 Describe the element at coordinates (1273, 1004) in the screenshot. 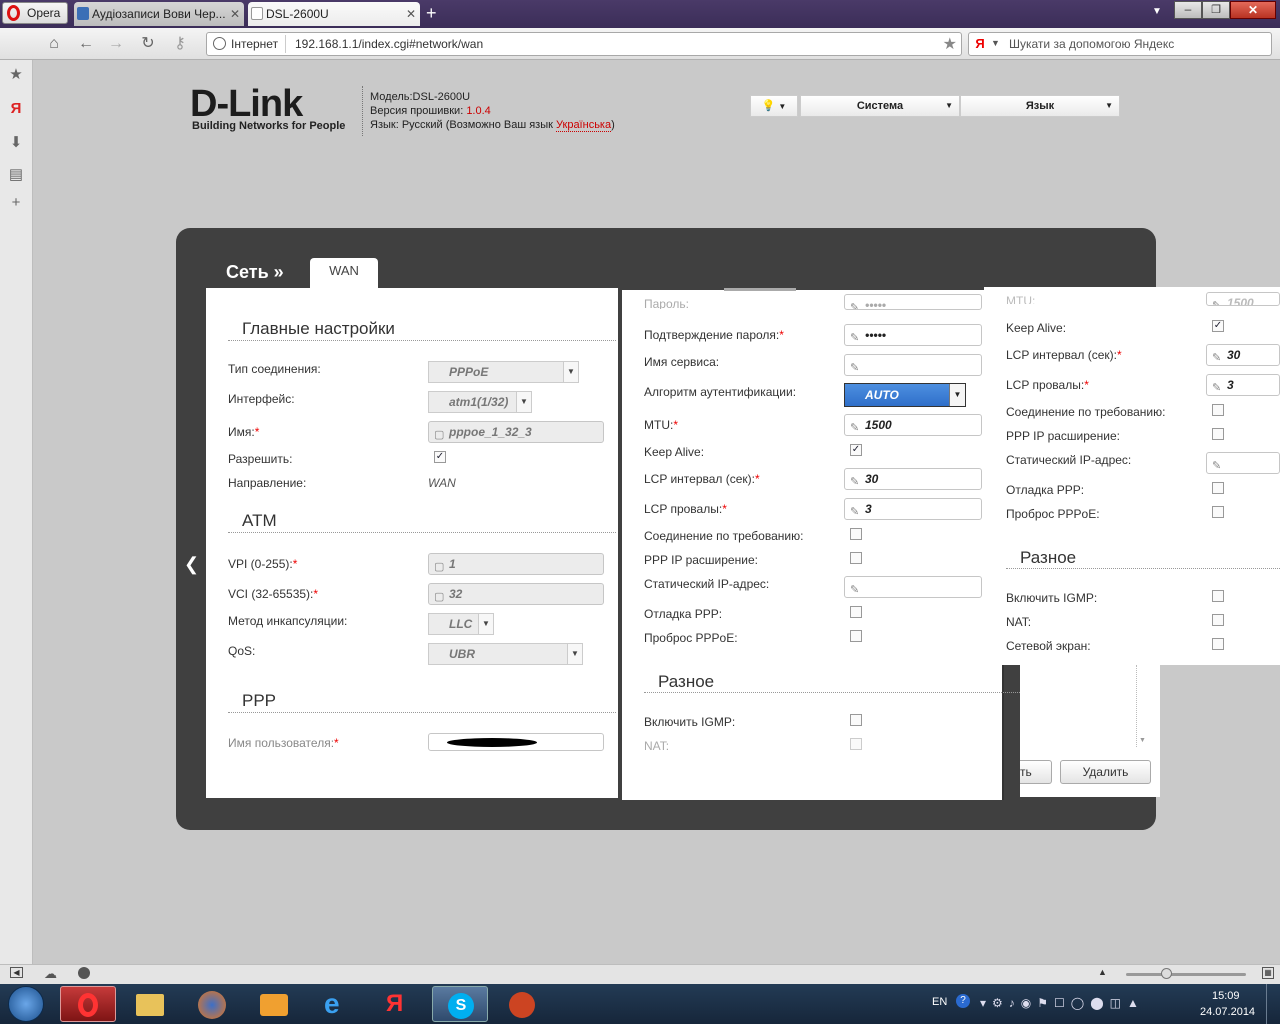

I see `show-desktop-button` at that location.